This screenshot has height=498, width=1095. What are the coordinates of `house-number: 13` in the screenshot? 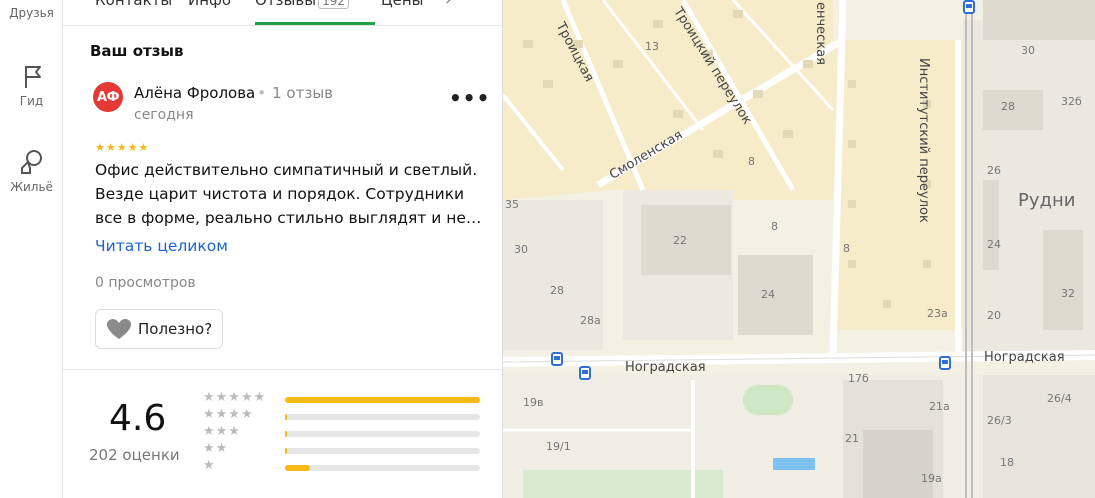 It's located at (652, 46).